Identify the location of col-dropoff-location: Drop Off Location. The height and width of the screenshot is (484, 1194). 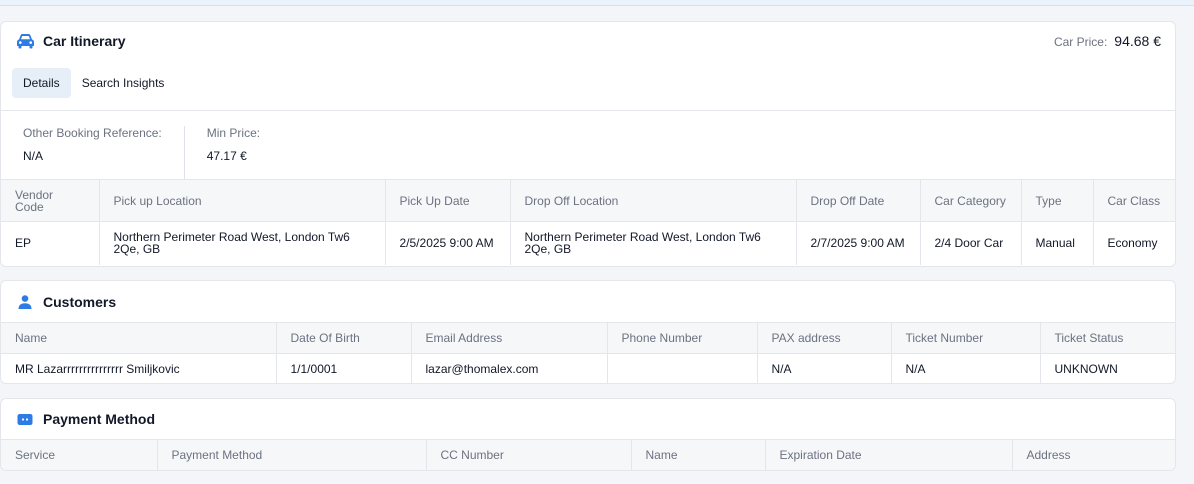
(652, 200).